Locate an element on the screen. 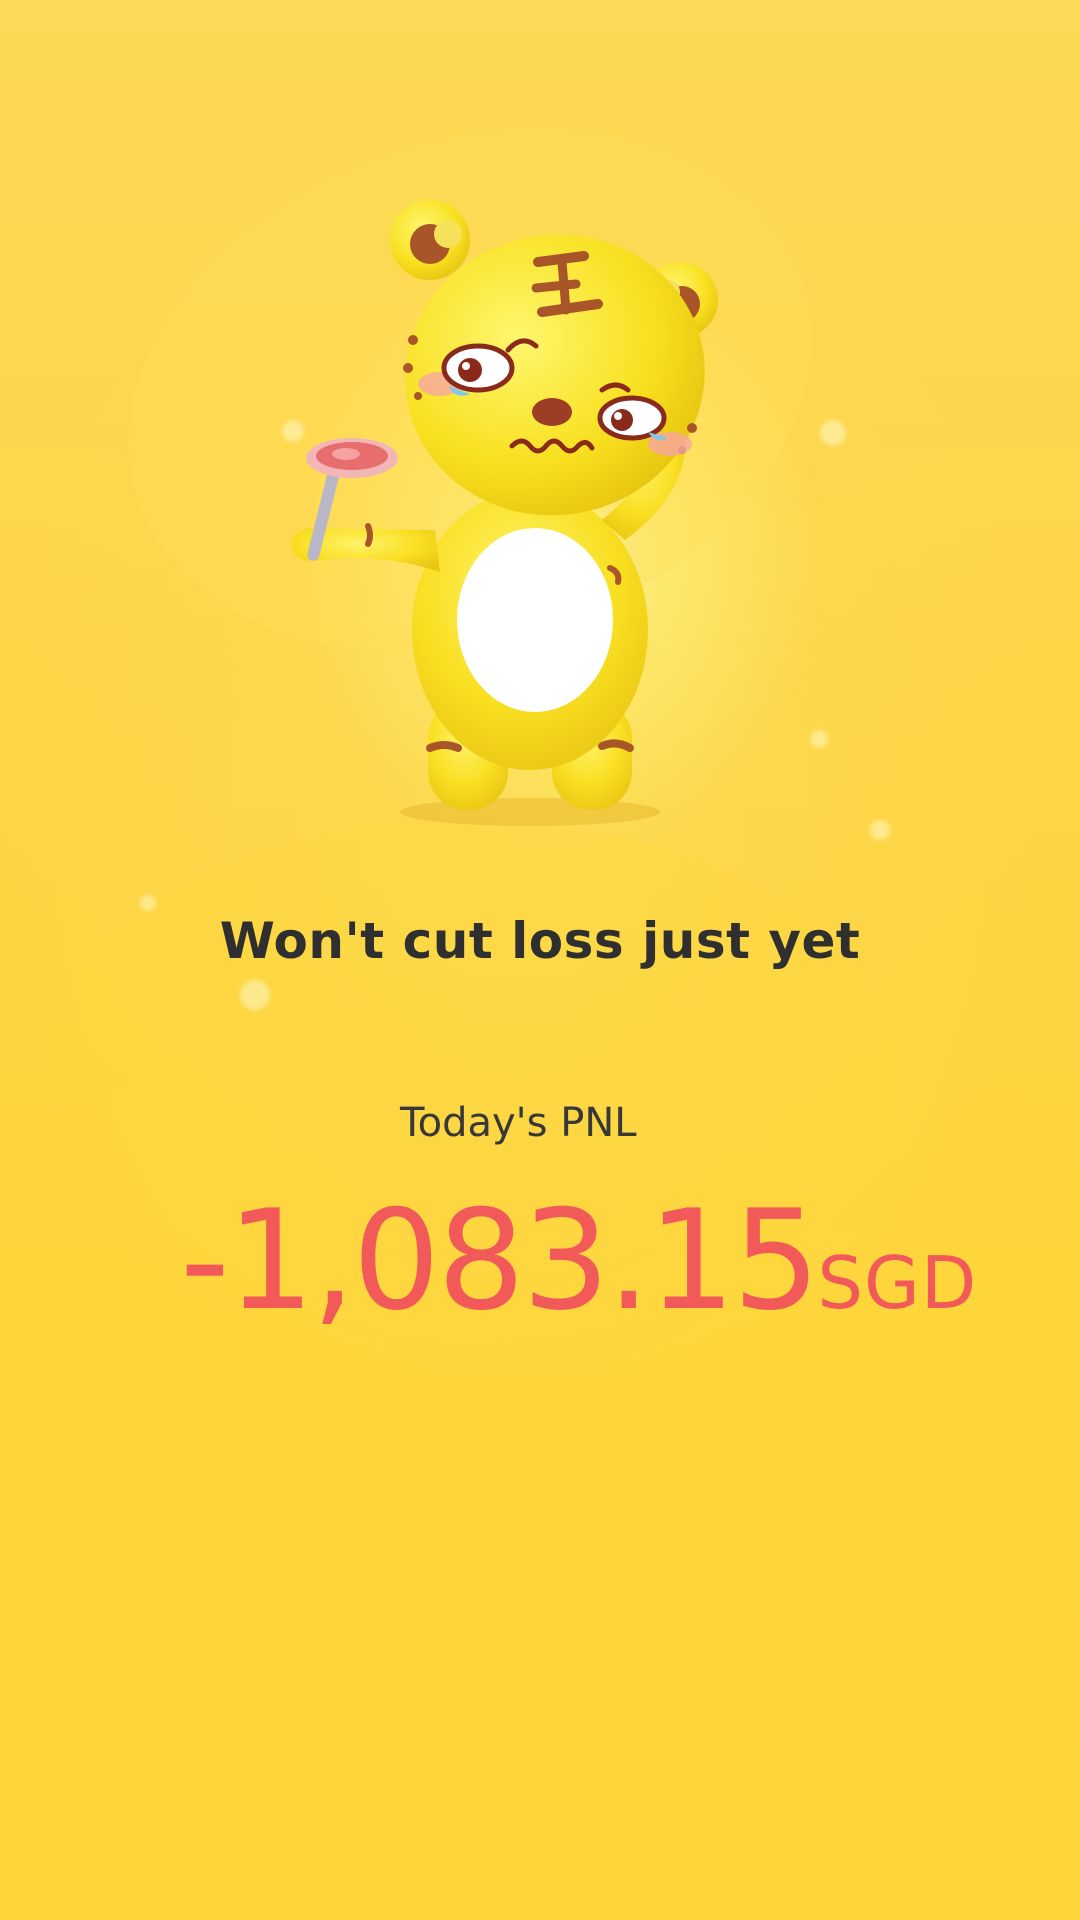 Image resolution: width=1080 pixels, height=1920 pixels. pnl-currency: SGD is located at coordinates (897, 1283).